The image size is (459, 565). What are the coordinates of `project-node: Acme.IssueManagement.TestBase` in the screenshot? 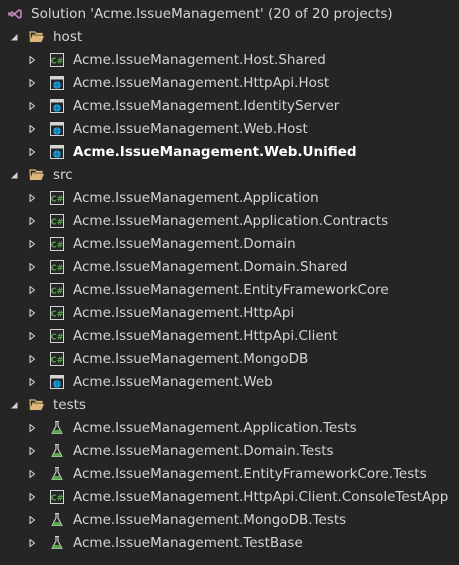 It's located at (229, 543).